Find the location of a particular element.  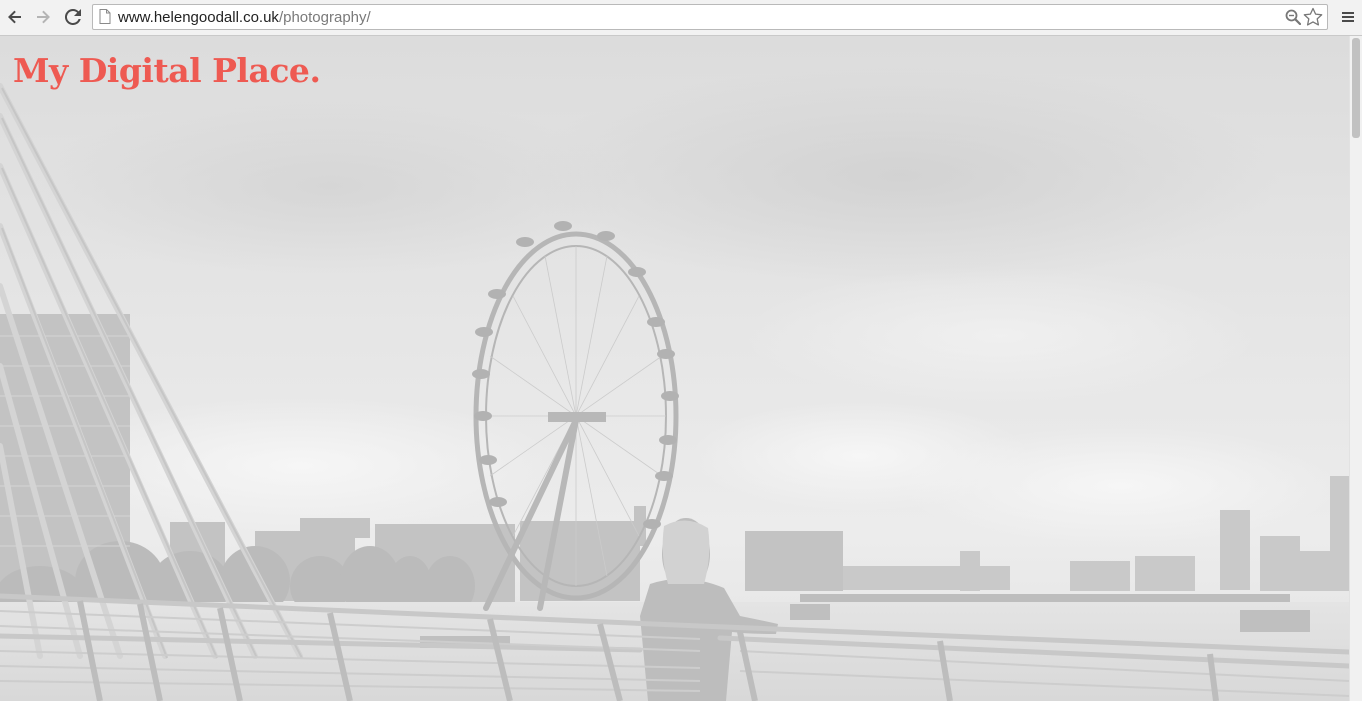

scrollbar-thumb is located at coordinates (1356, 88).